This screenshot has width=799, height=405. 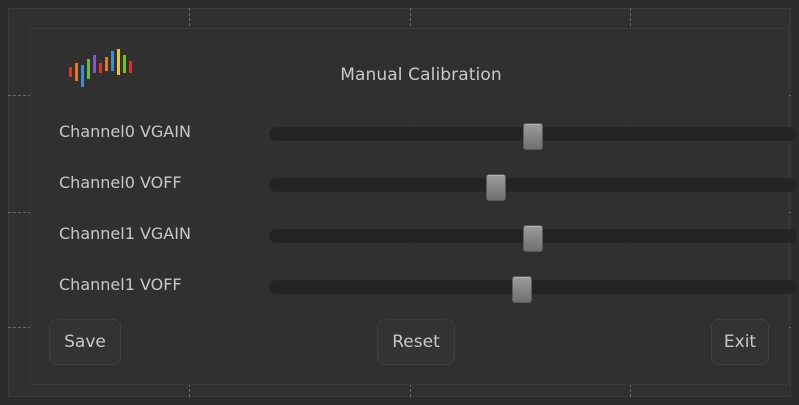 What do you see at coordinates (85, 342) in the screenshot?
I see `save-button: Save` at bounding box center [85, 342].